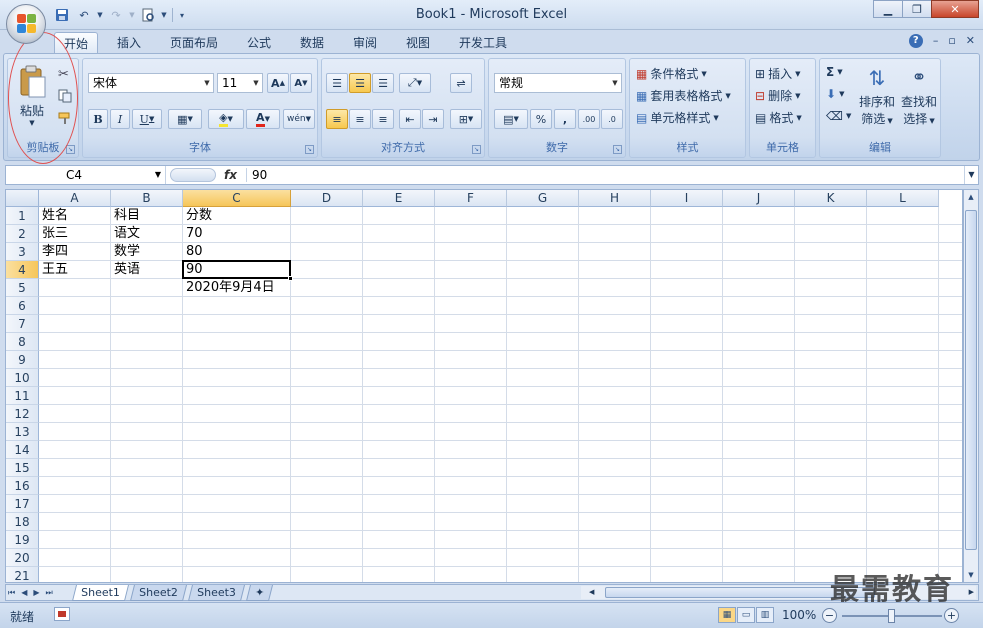 The width and height of the screenshot is (983, 628). Describe the element at coordinates (22, 198) in the screenshot. I see `select-all-corner` at that location.